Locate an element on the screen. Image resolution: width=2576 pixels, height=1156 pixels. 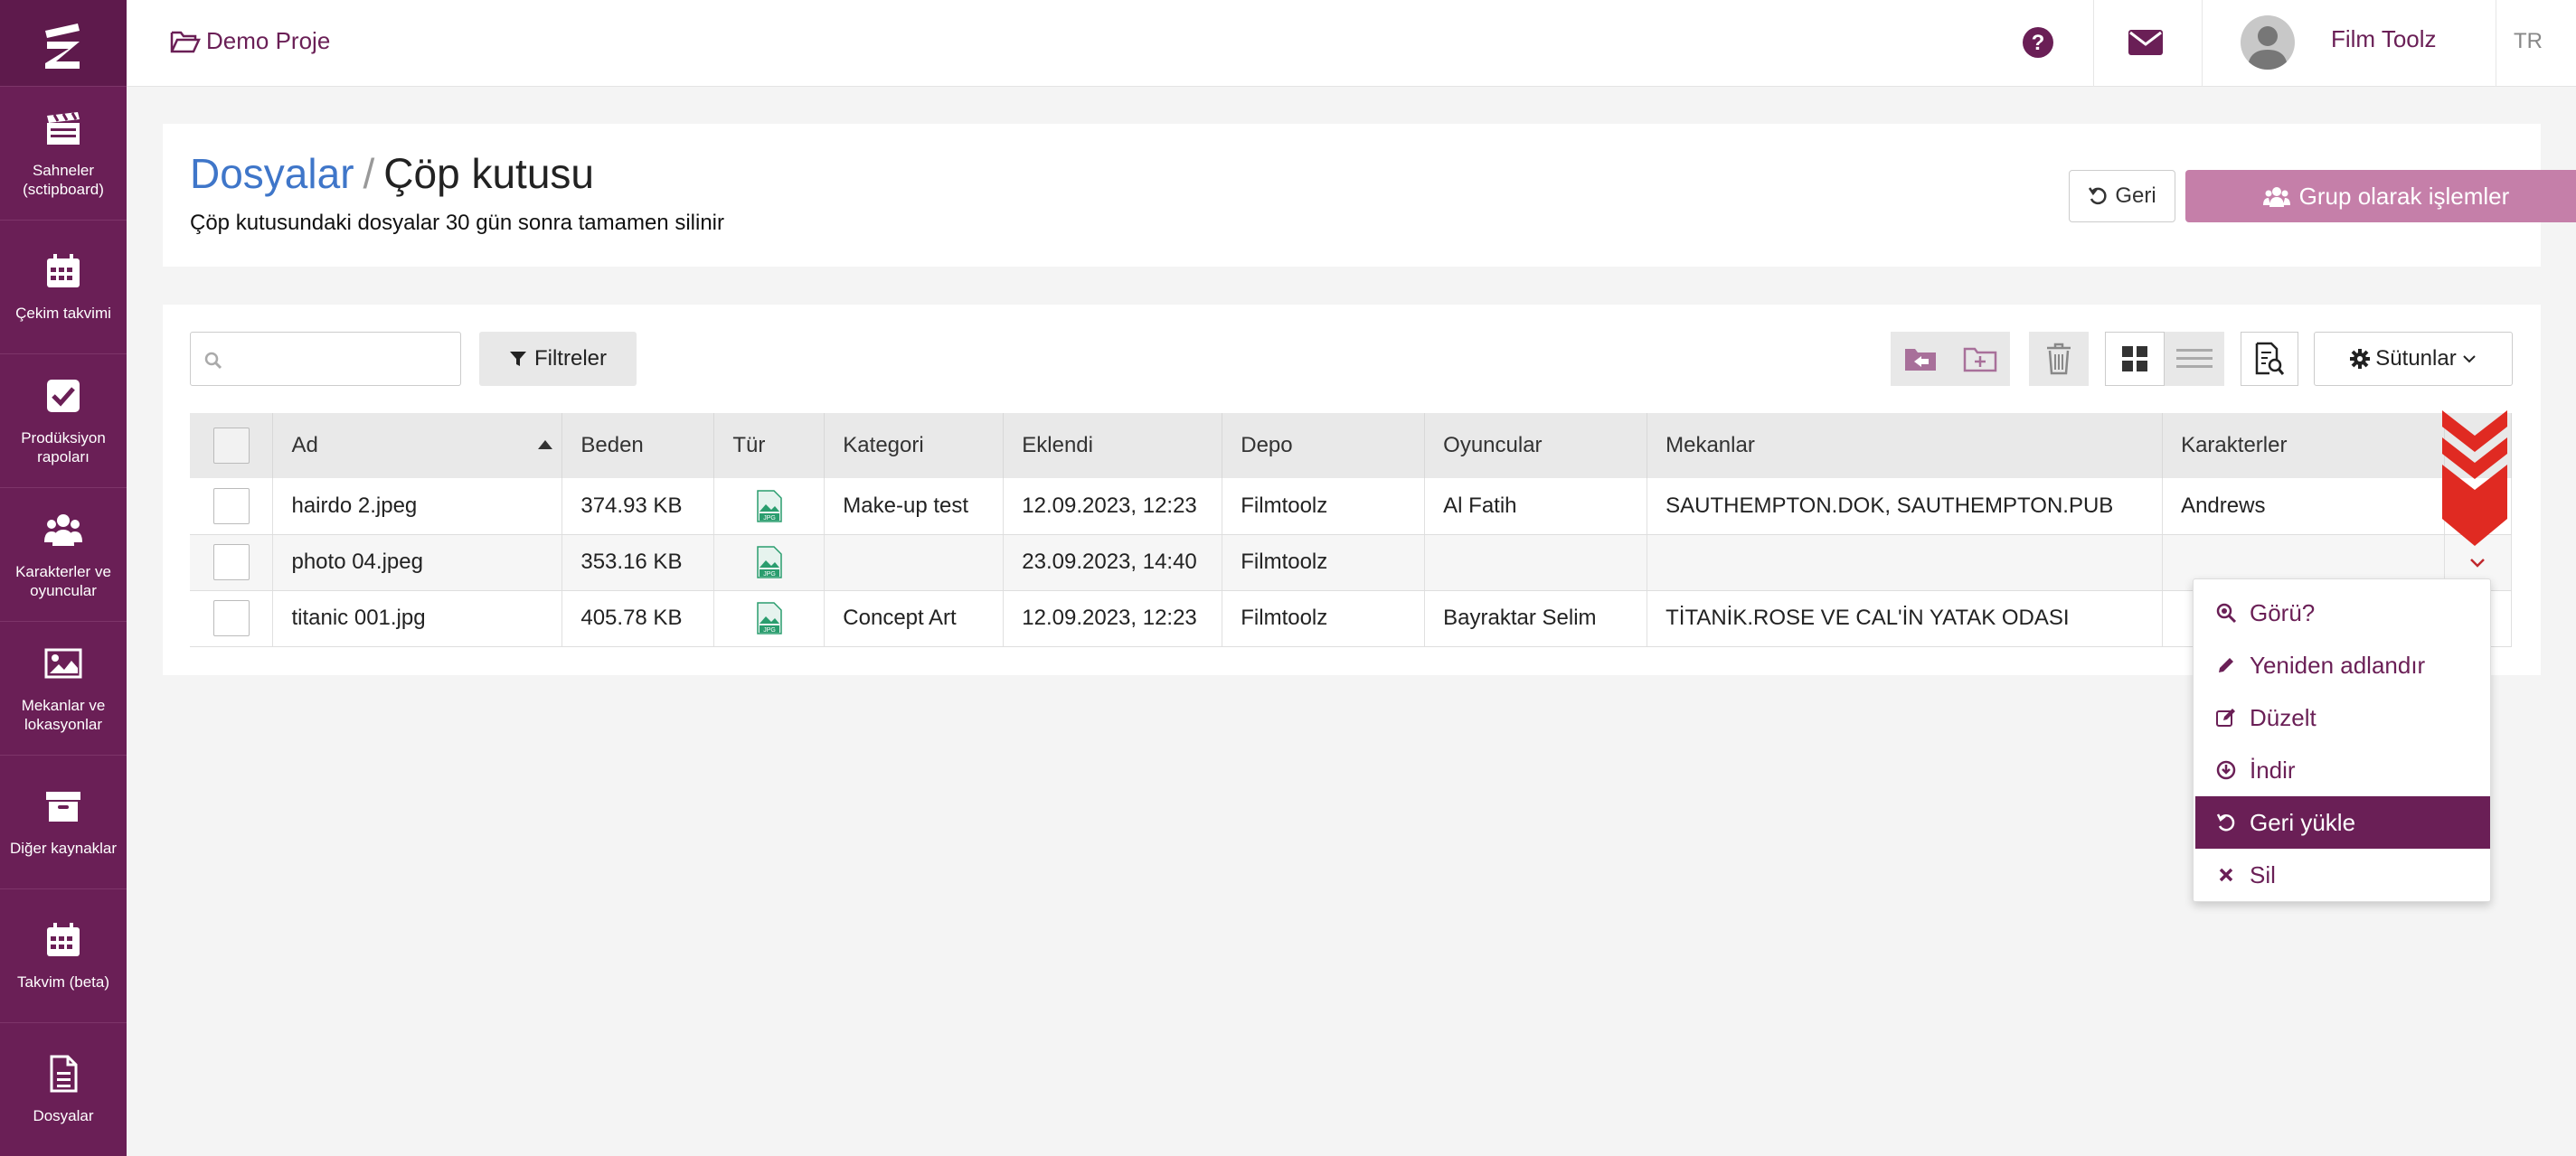
calendar-icon is located at coordinates (63, 939).